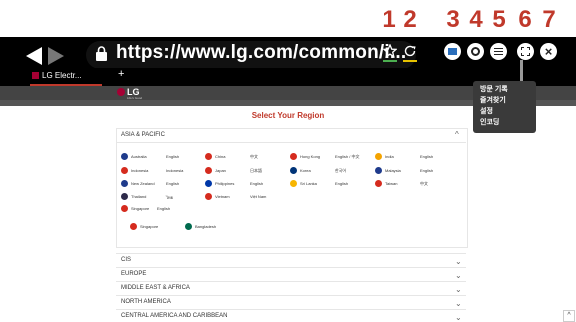  What do you see at coordinates (410, 51) in the screenshot?
I see `refresh-icon` at bounding box center [410, 51].